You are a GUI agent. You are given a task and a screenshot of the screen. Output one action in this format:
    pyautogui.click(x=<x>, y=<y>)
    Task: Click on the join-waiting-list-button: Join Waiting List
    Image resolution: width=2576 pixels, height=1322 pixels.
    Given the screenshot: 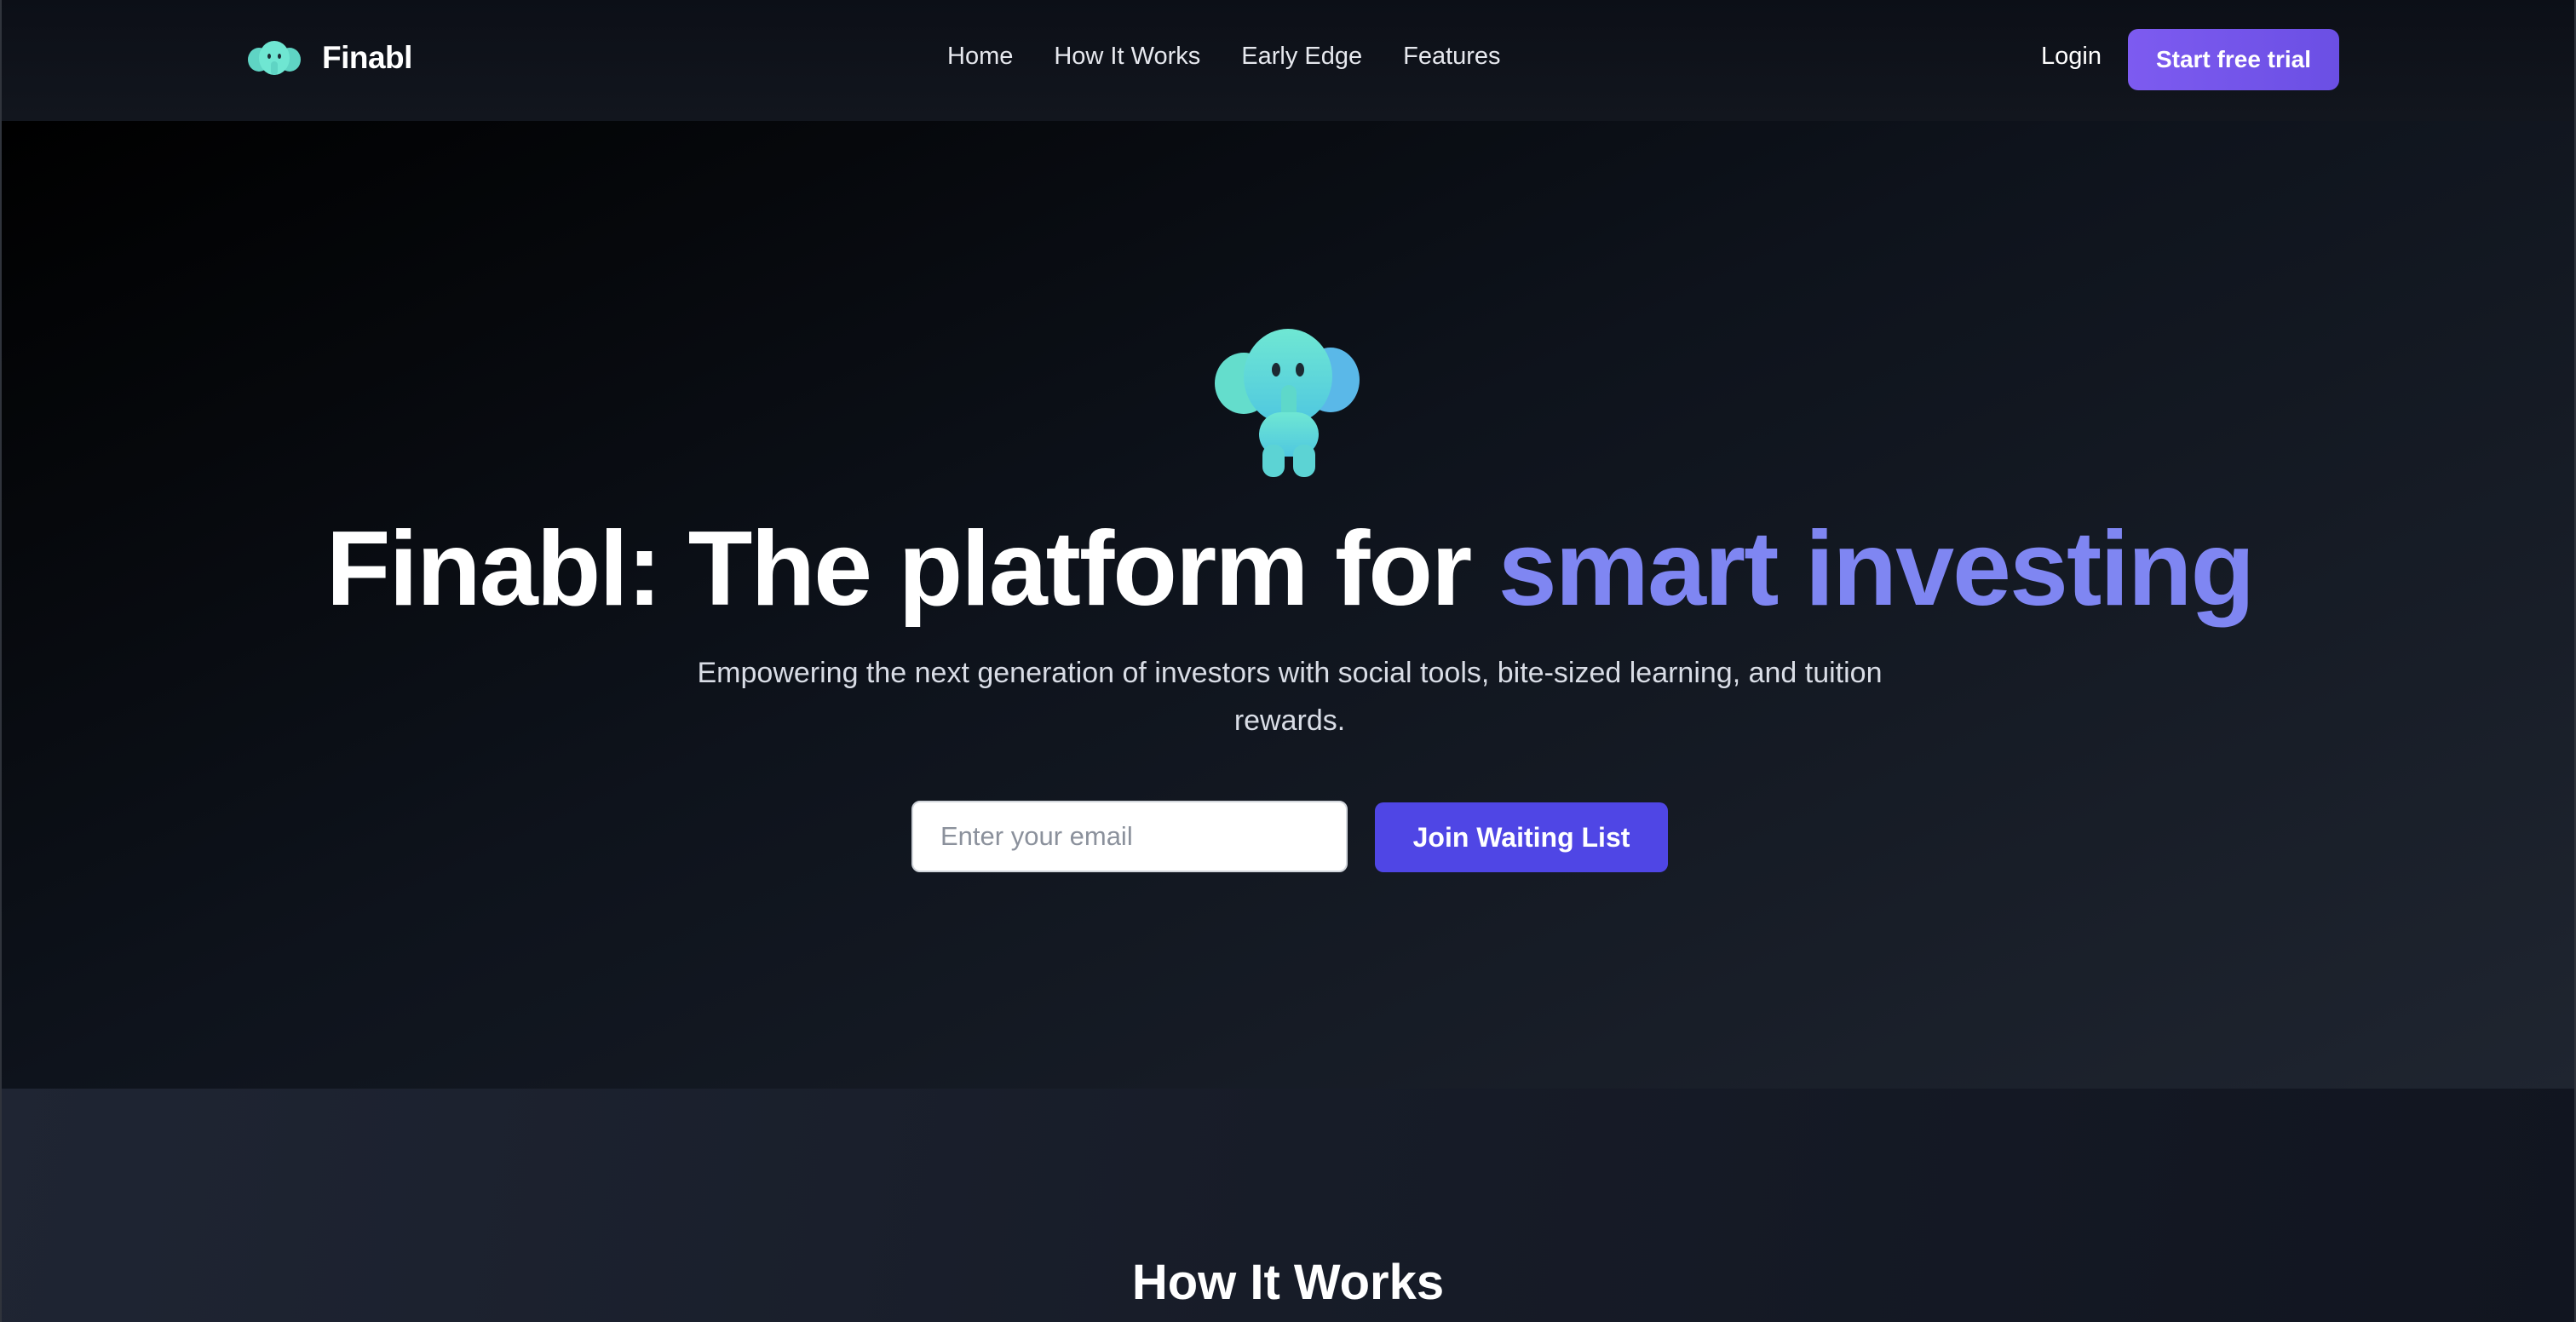 What is the action you would take?
    pyautogui.click(x=1521, y=837)
    